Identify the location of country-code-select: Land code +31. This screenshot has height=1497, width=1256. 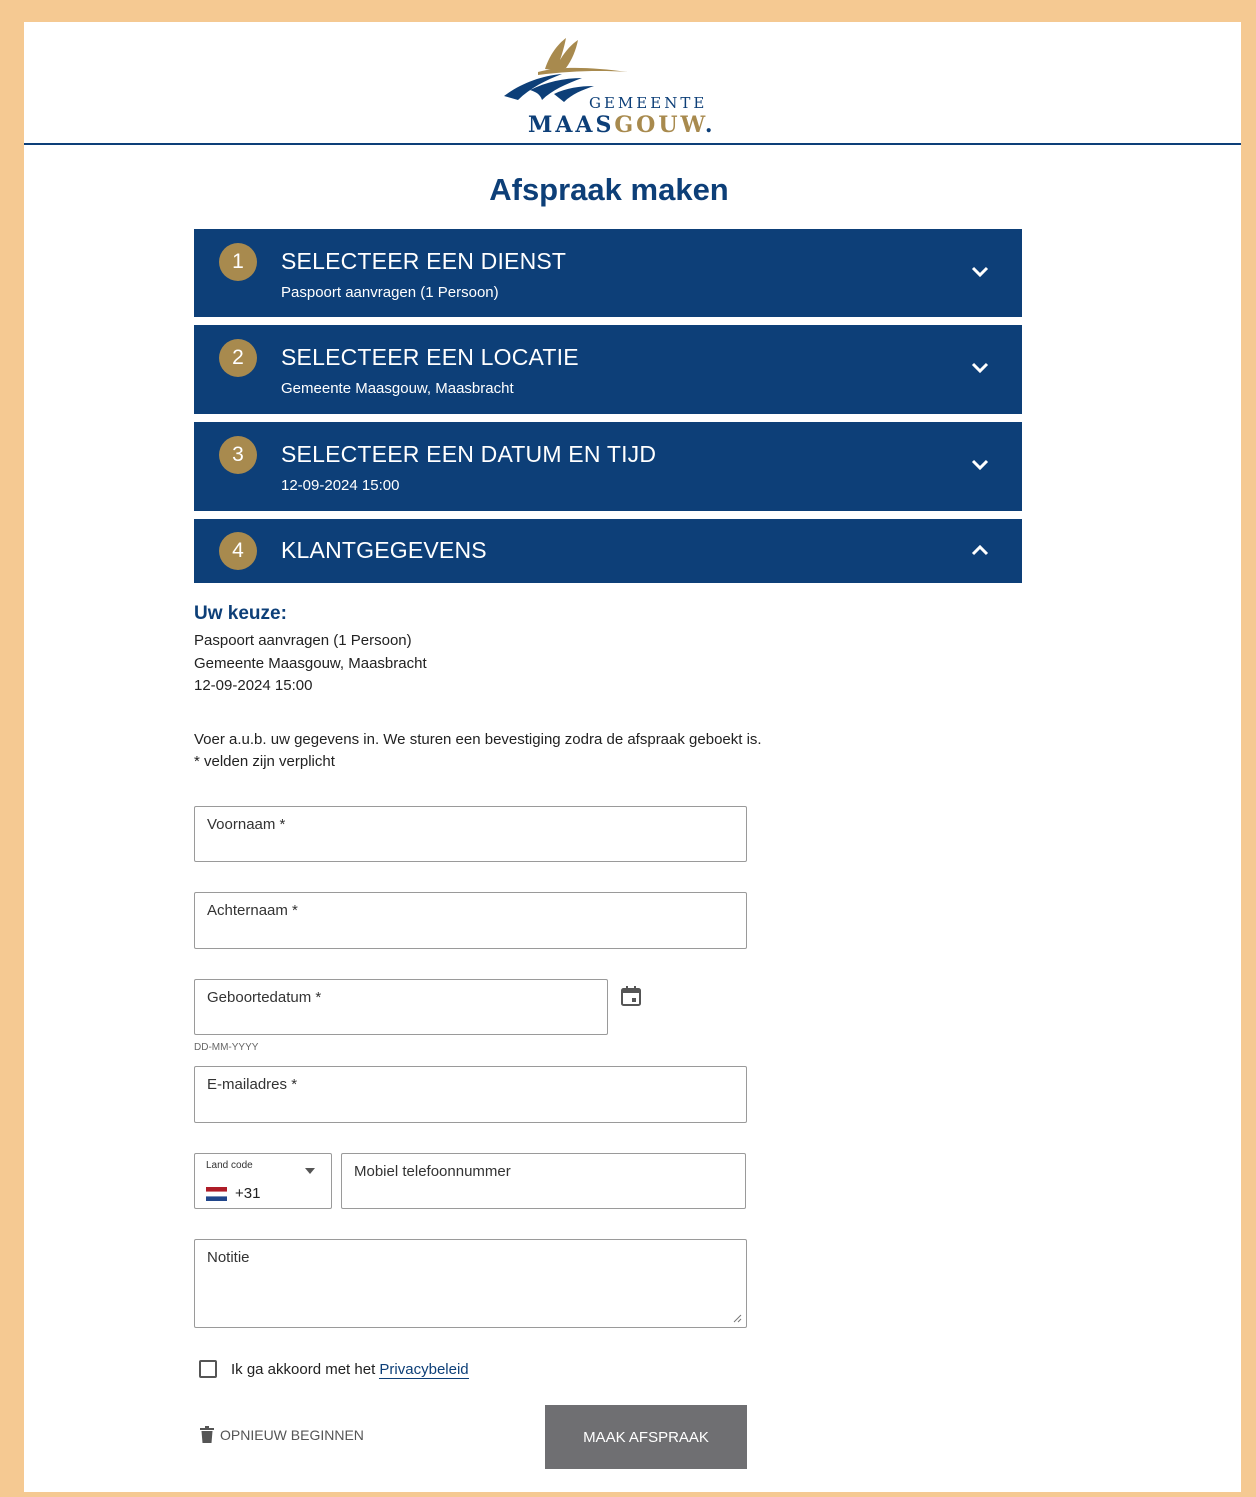
(263, 1181).